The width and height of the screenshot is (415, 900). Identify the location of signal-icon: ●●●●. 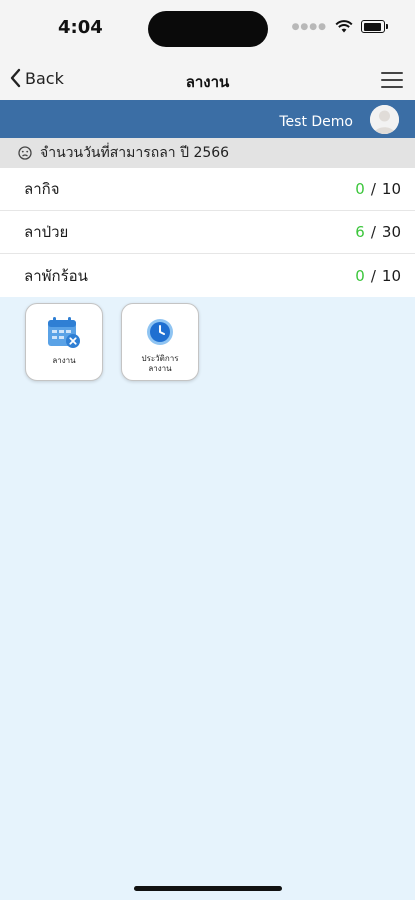
(309, 26).